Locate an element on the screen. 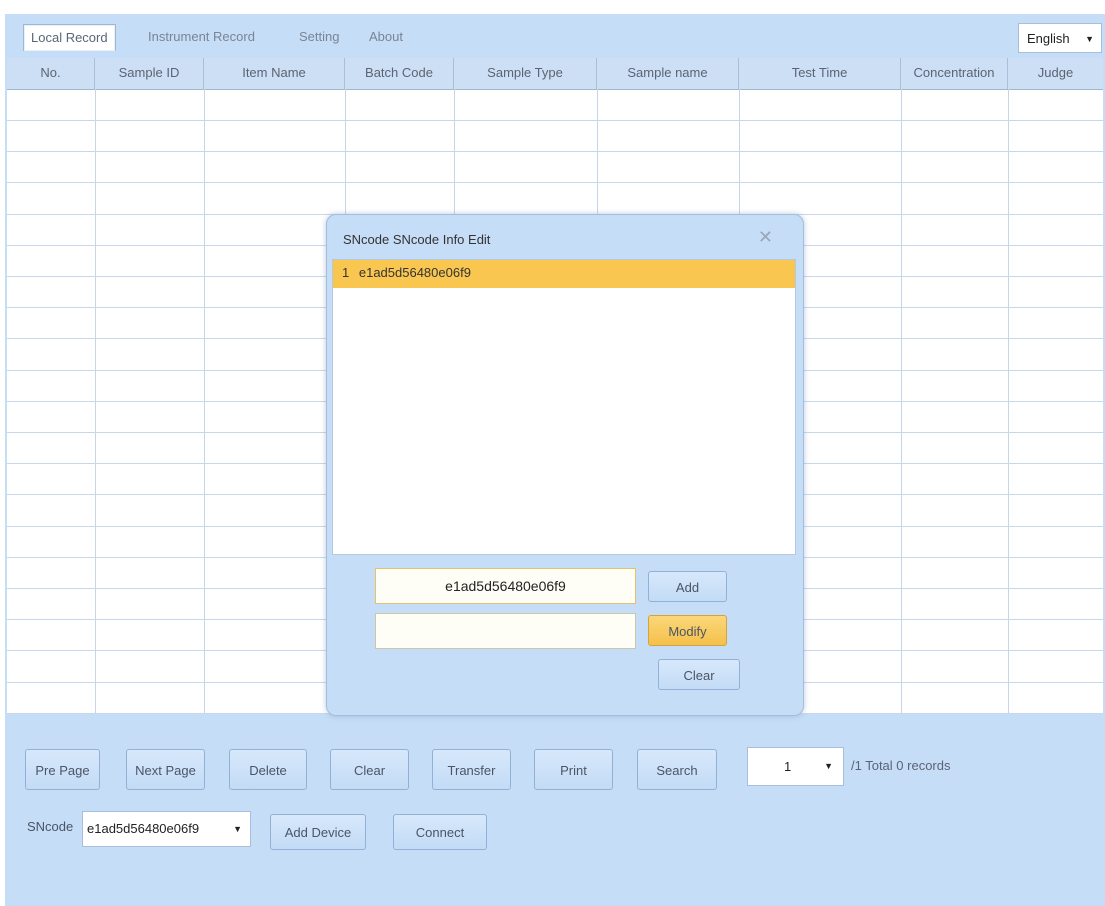  sncode-item-value: e1ad5d56480e06f9 is located at coordinates (414, 272).